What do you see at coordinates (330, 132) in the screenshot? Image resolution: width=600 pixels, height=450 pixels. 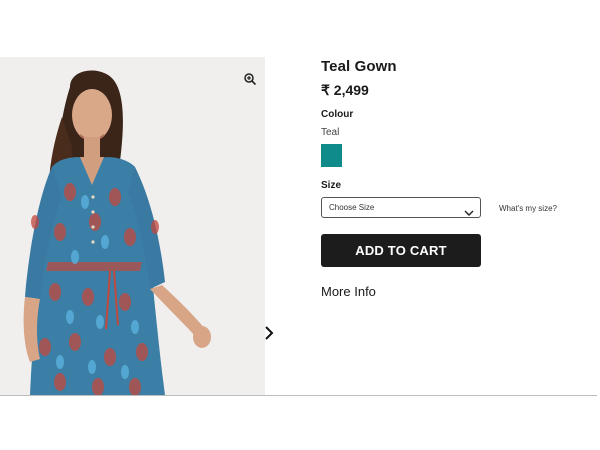 I see `colour-value: Teal` at bounding box center [330, 132].